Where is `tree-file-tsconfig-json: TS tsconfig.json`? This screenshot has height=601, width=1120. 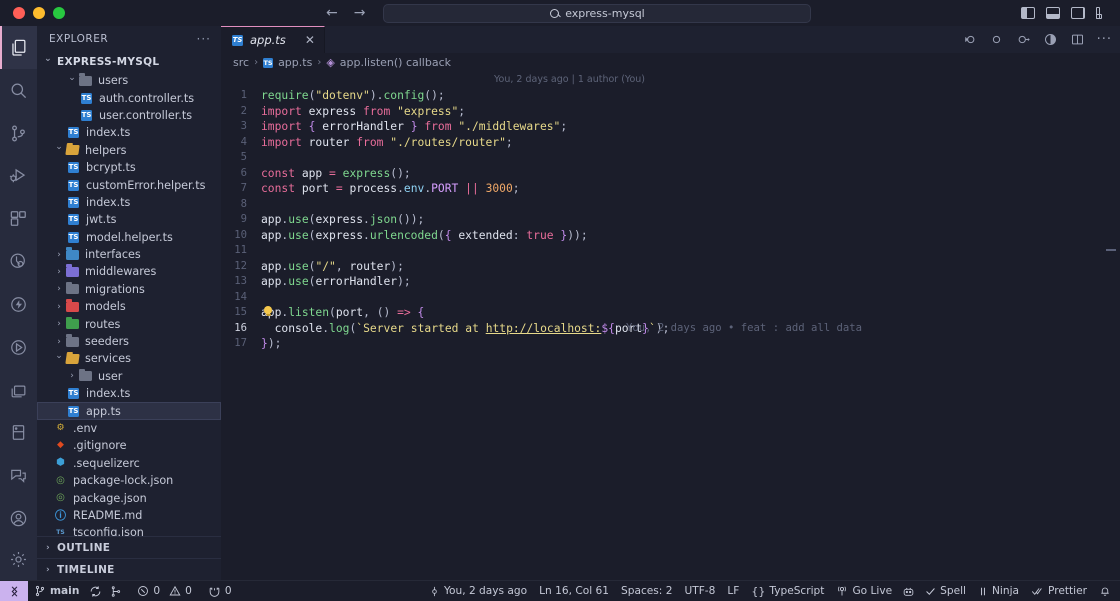 tree-file-tsconfig-json: TS tsconfig.json is located at coordinates (129, 530).